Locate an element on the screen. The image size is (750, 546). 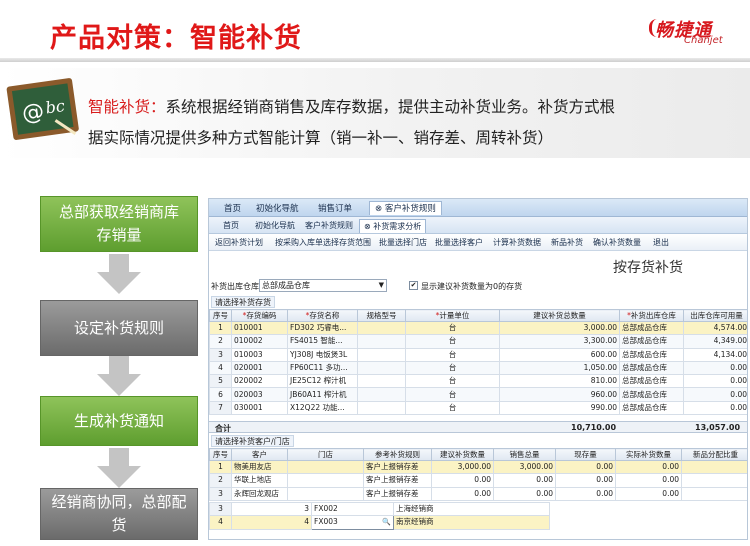
back-to-plan-button: 返回补货计划 is located at coordinates (239, 242).